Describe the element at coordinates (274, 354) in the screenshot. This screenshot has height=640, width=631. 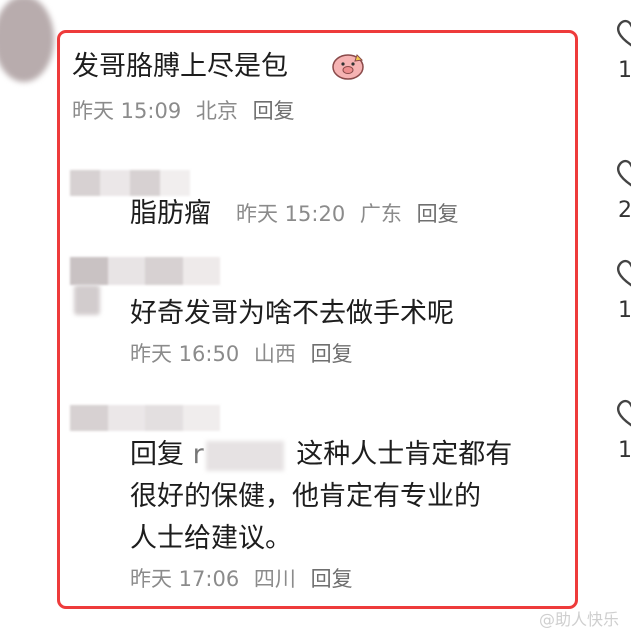
I see `comment-location: 山西` at that location.